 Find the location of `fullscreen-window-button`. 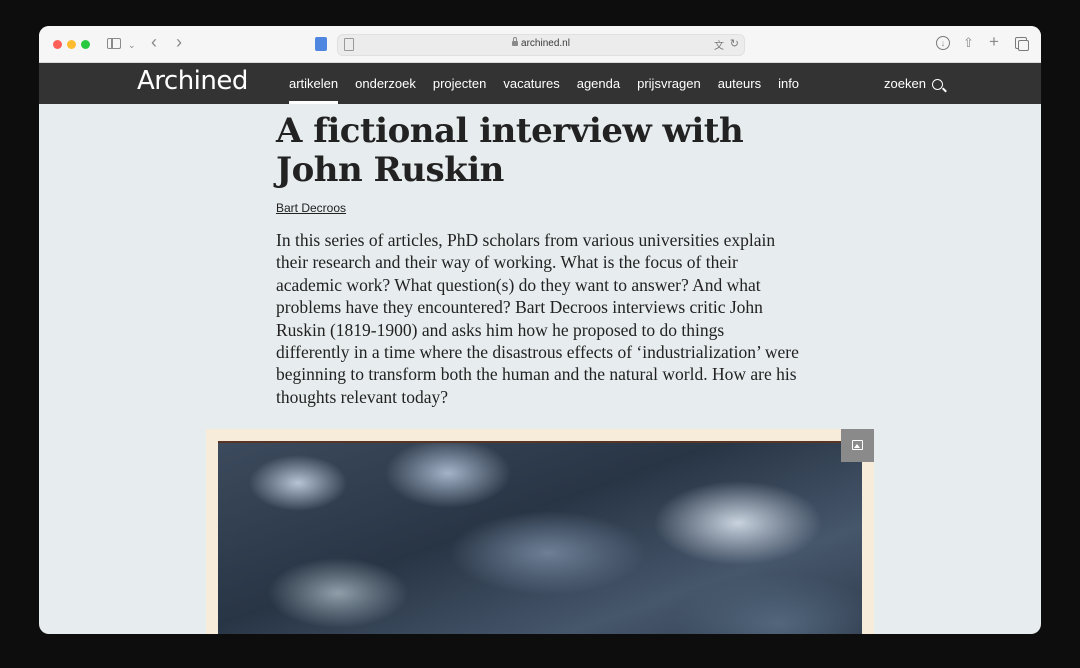

fullscreen-window-button is located at coordinates (85, 44).